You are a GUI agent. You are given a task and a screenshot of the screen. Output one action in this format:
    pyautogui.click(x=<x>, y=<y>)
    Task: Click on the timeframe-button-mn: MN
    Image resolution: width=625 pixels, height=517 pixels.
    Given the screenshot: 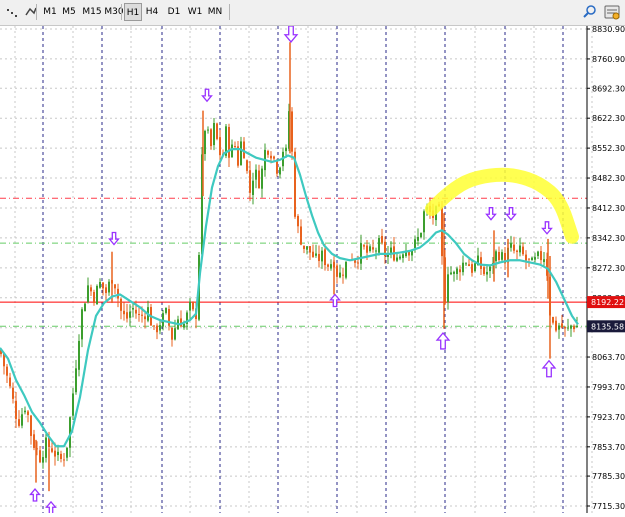 What is the action you would take?
    pyautogui.click(x=215, y=12)
    